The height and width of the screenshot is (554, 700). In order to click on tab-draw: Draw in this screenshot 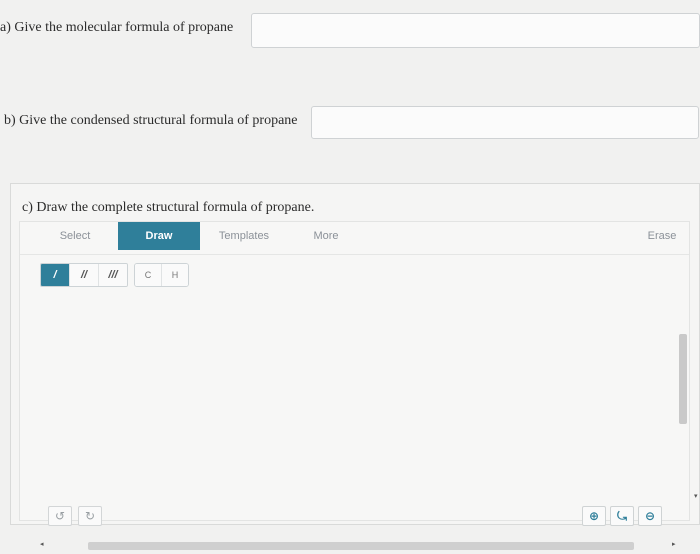, I will do `click(159, 236)`.